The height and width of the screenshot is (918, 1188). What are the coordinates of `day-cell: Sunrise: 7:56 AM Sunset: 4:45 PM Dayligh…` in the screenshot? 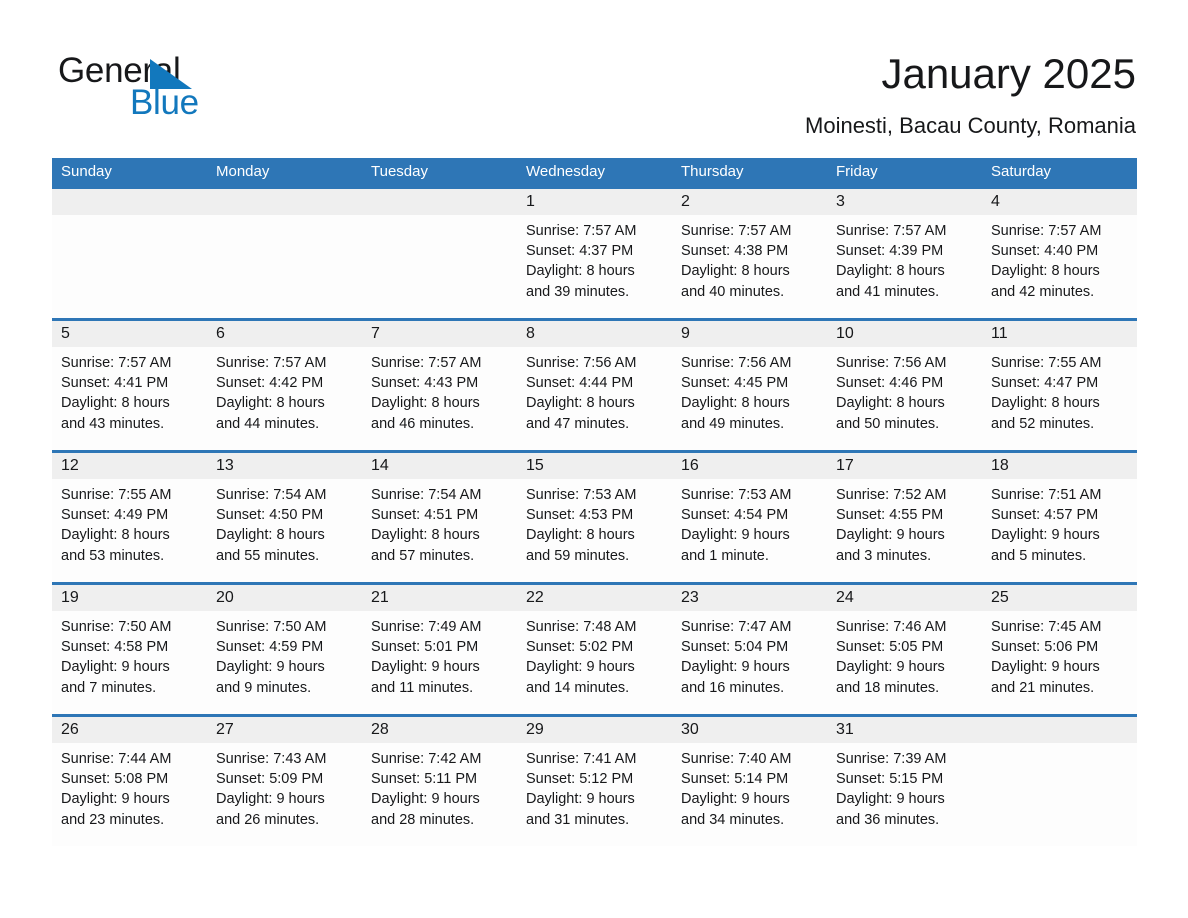 It's located at (749, 398).